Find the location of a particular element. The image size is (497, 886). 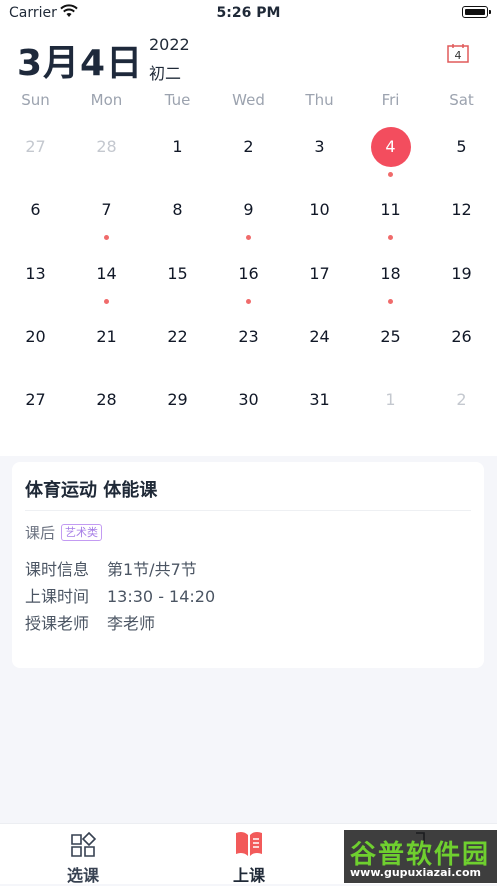

day-number: 24 is located at coordinates (319, 336).